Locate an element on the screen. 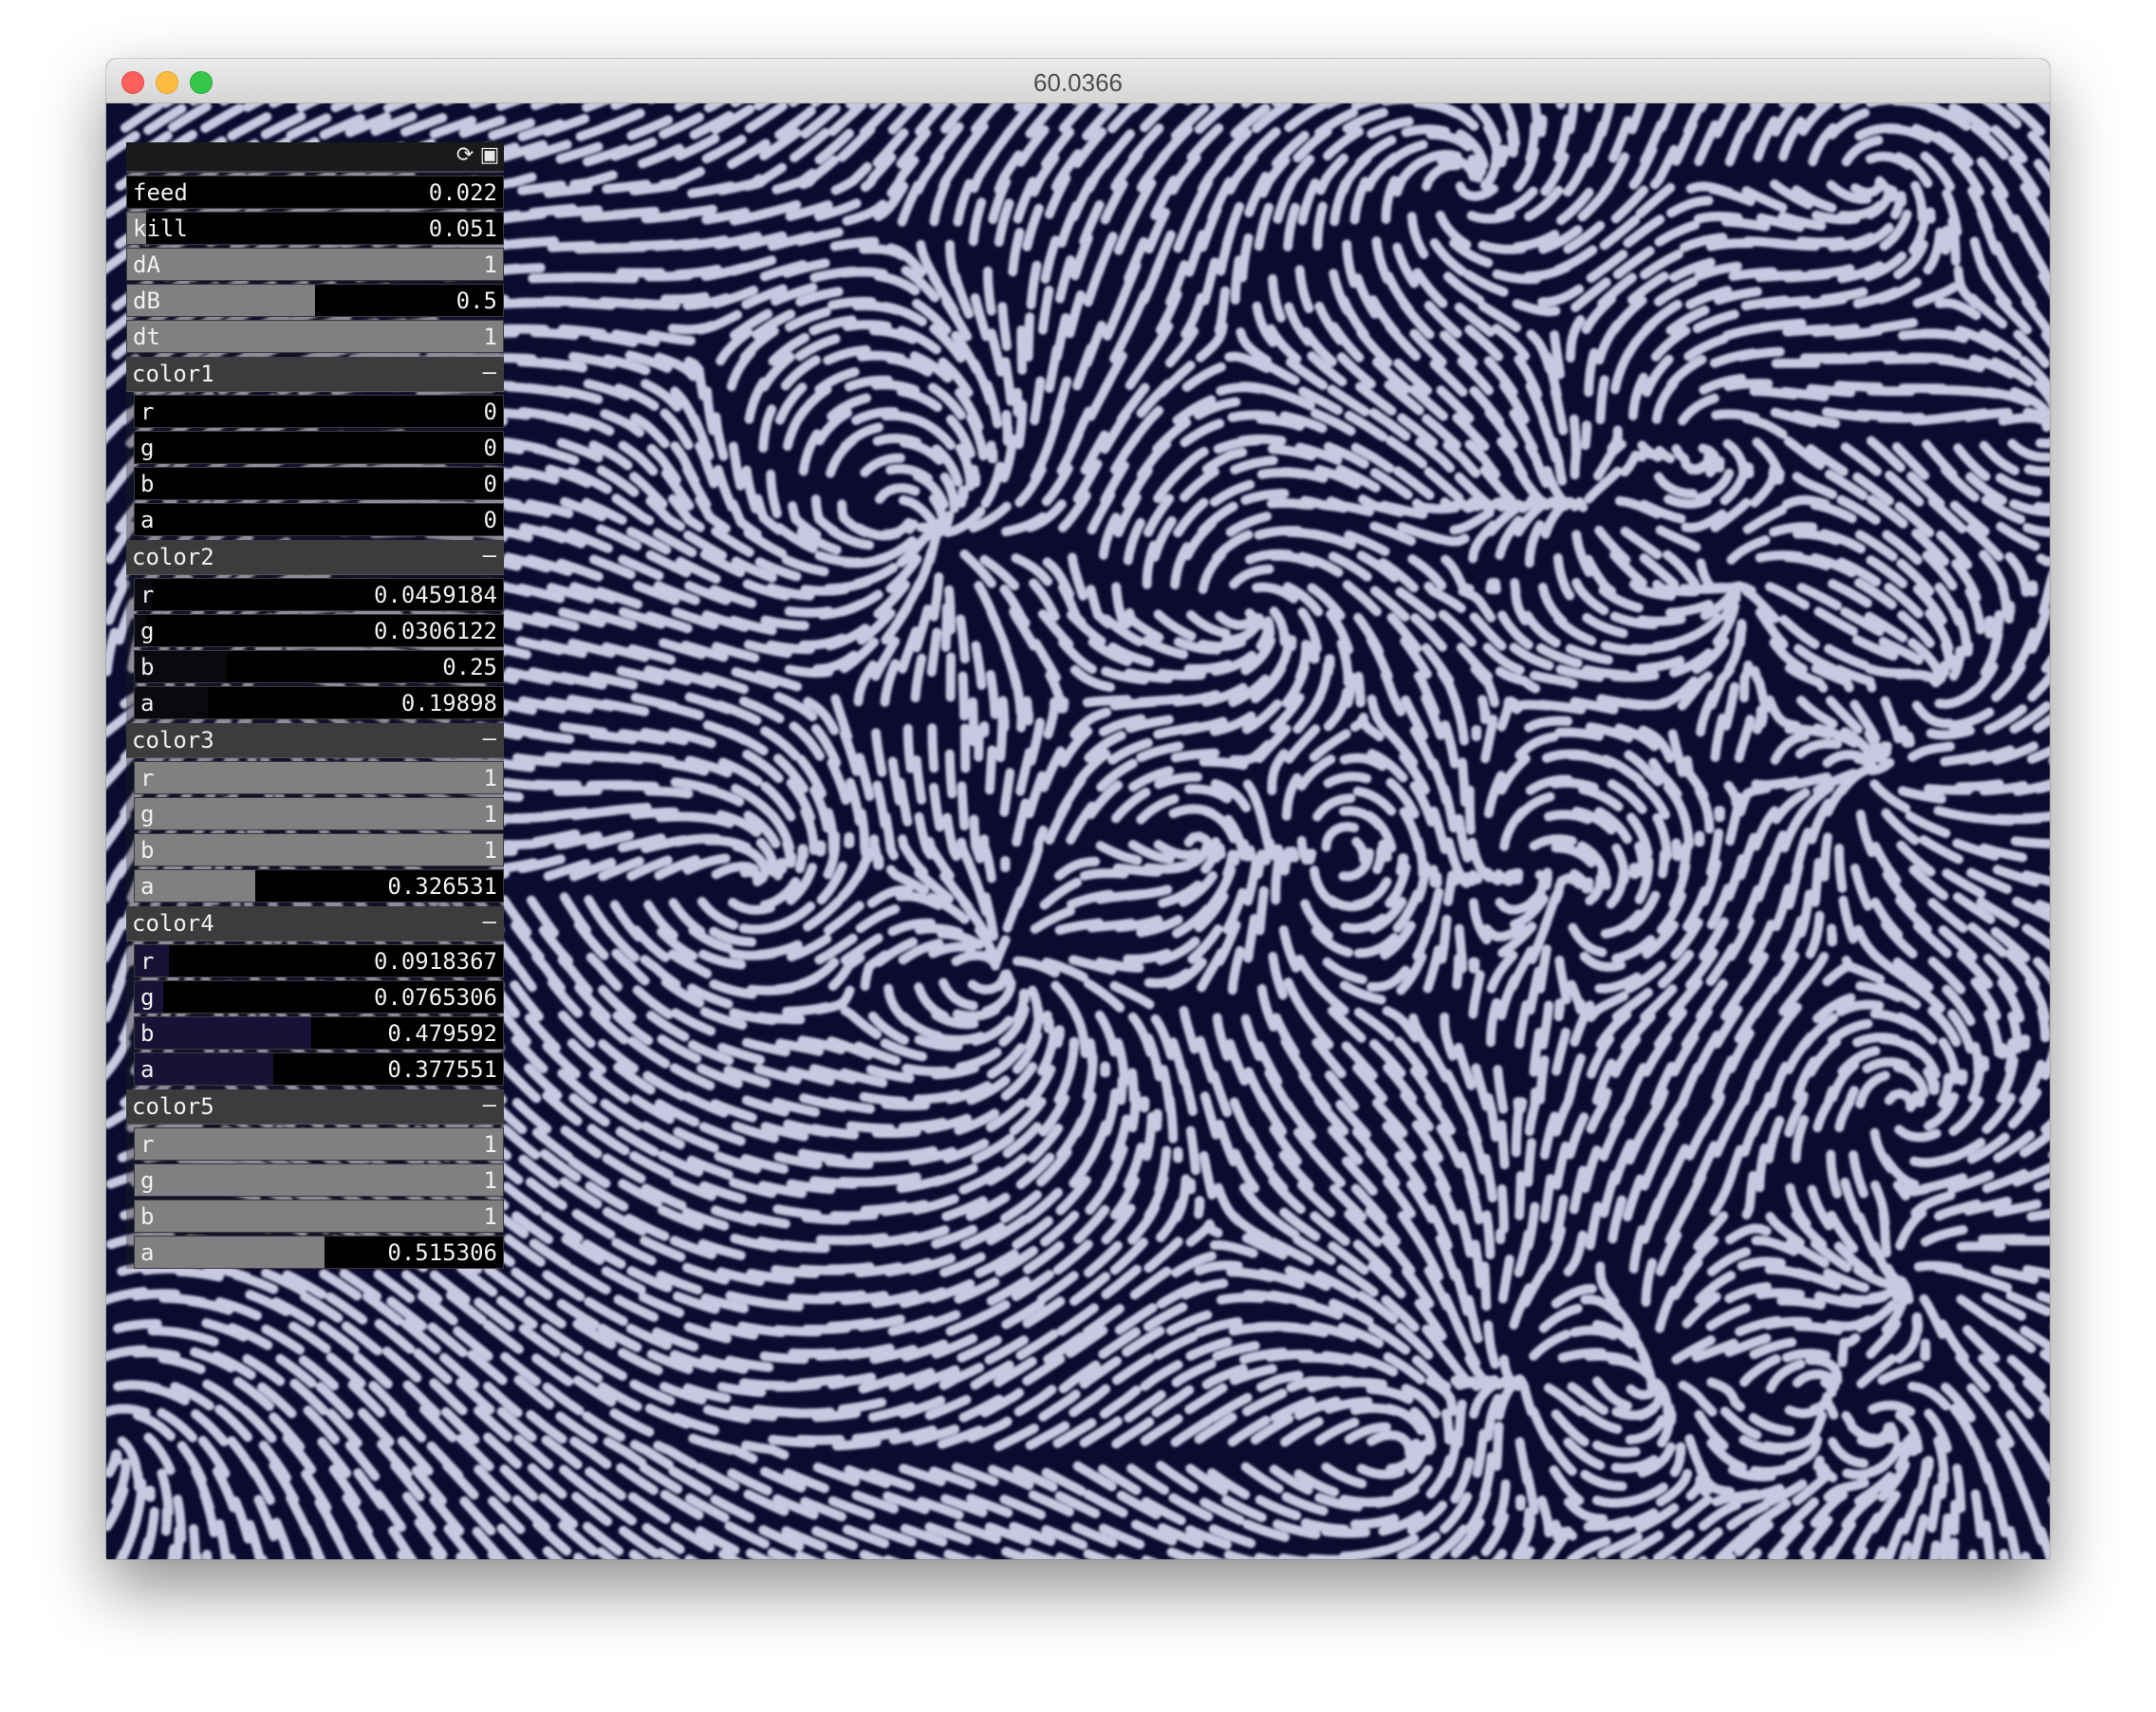  save-icon: ▣ is located at coordinates (489, 155).